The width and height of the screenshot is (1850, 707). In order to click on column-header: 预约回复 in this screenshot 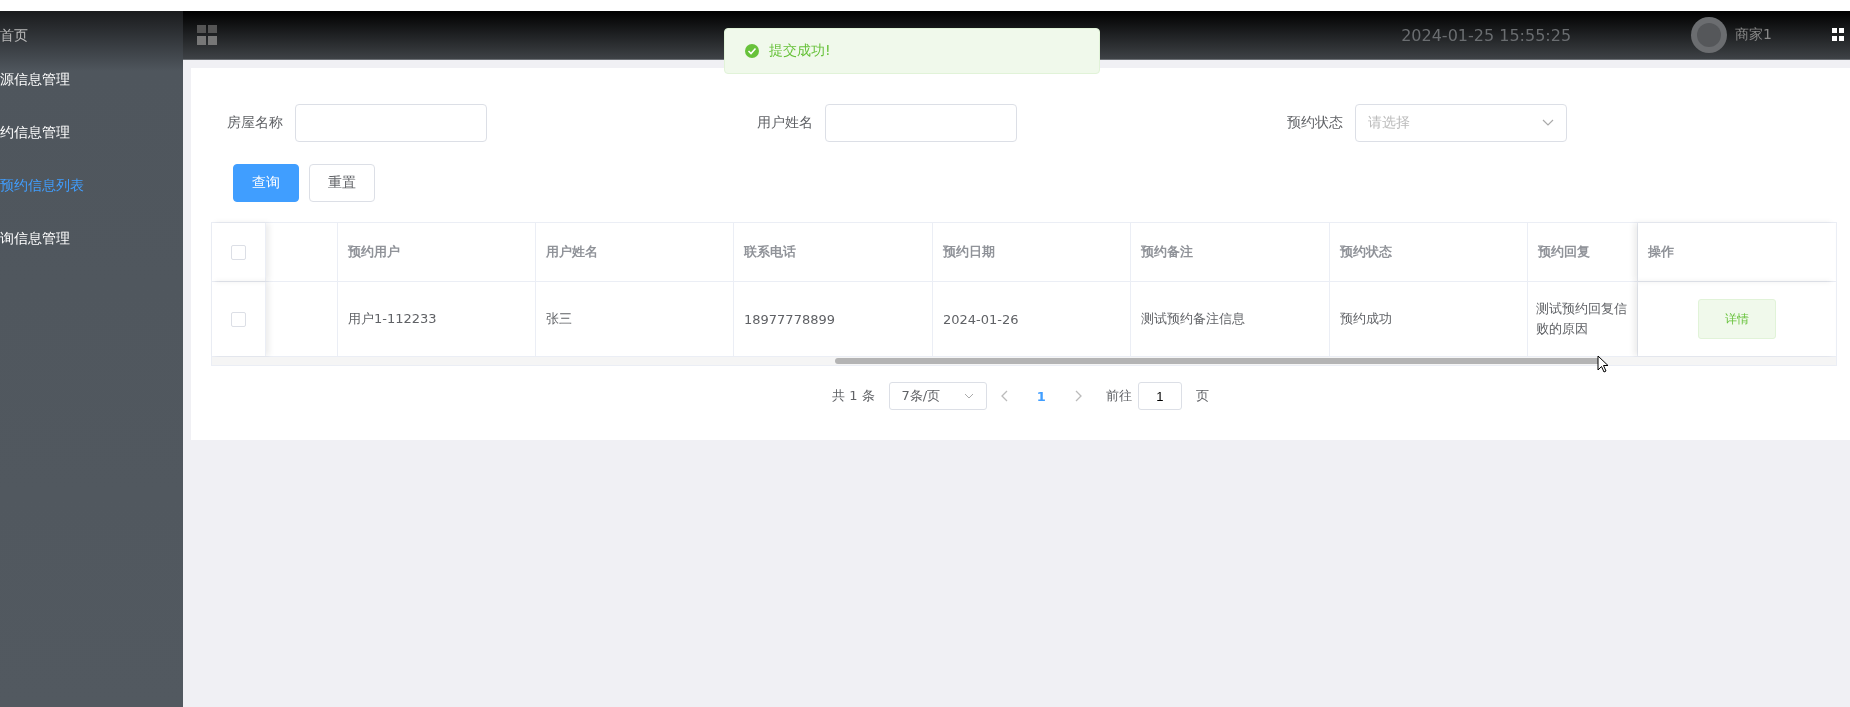, I will do `click(1583, 252)`.